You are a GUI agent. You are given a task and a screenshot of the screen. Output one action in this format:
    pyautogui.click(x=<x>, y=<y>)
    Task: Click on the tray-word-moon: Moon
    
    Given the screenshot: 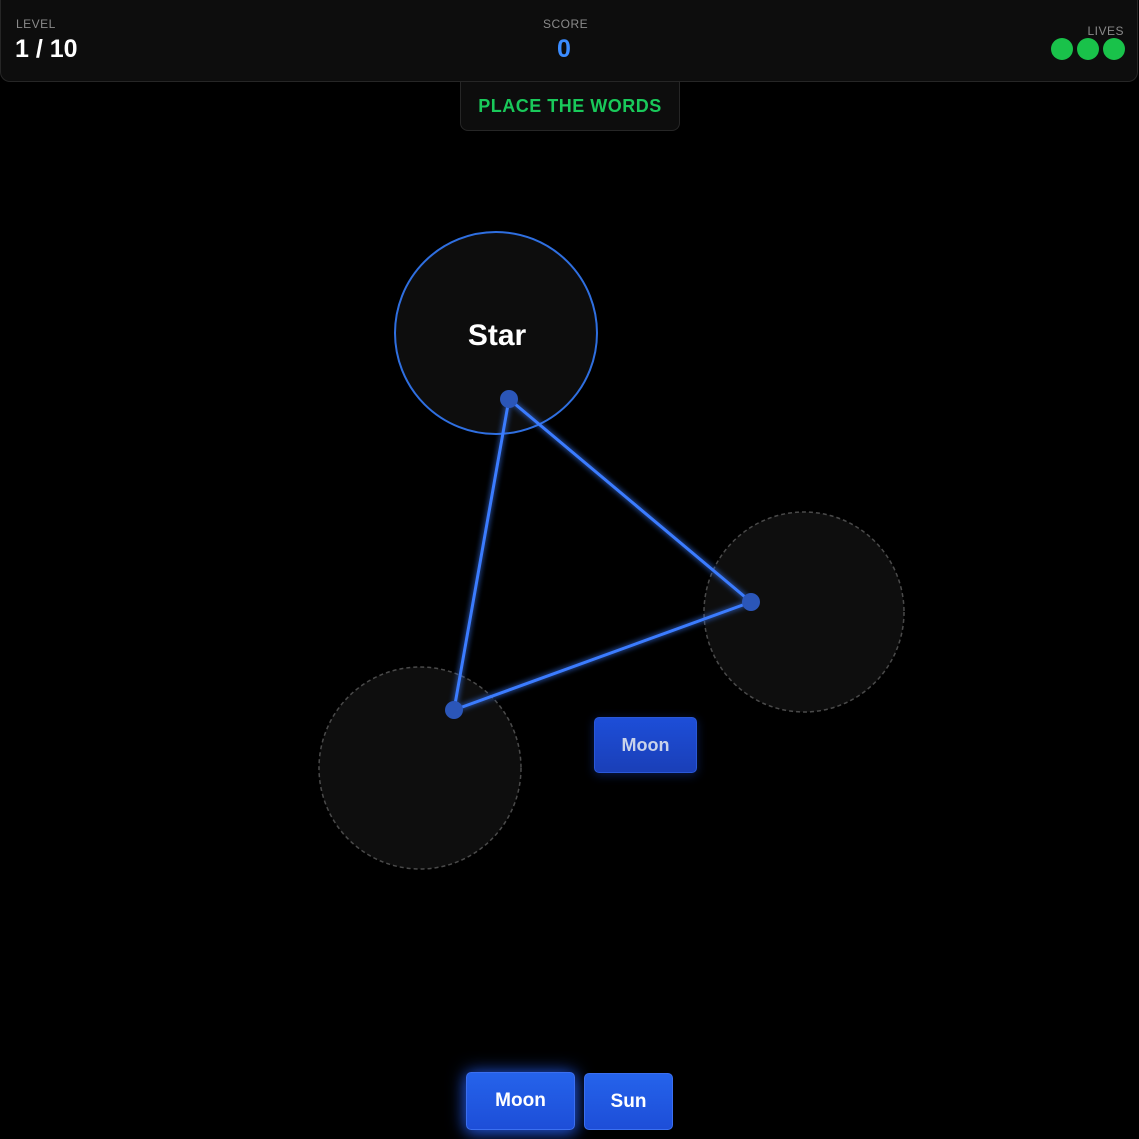 What is the action you would take?
    pyautogui.click(x=520, y=1101)
    